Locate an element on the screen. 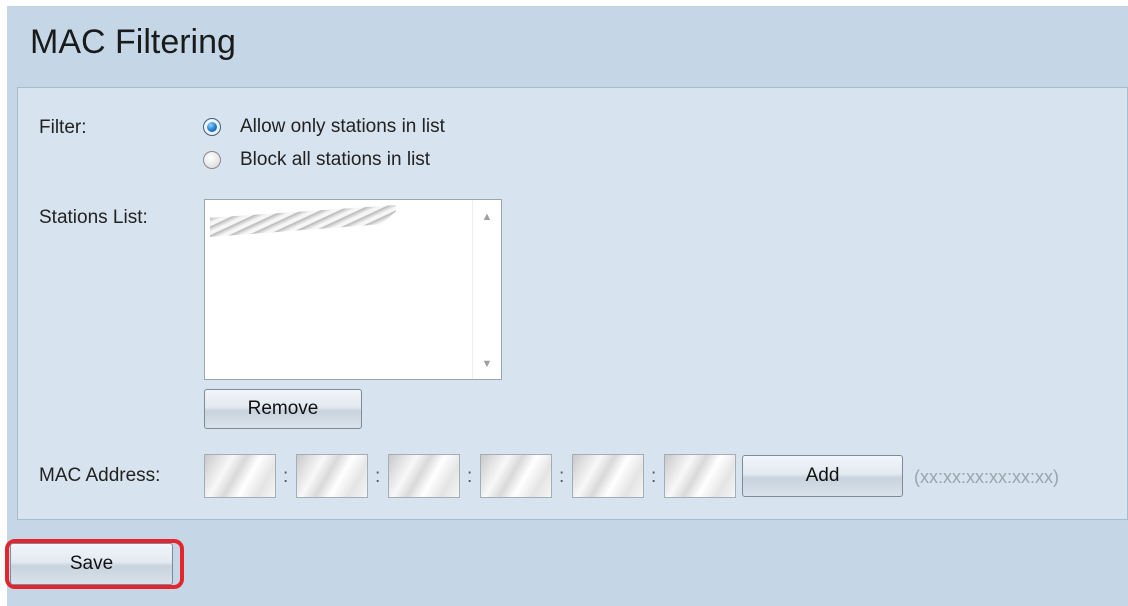  mac-octet-3-input is located at coordinates (424, 476).